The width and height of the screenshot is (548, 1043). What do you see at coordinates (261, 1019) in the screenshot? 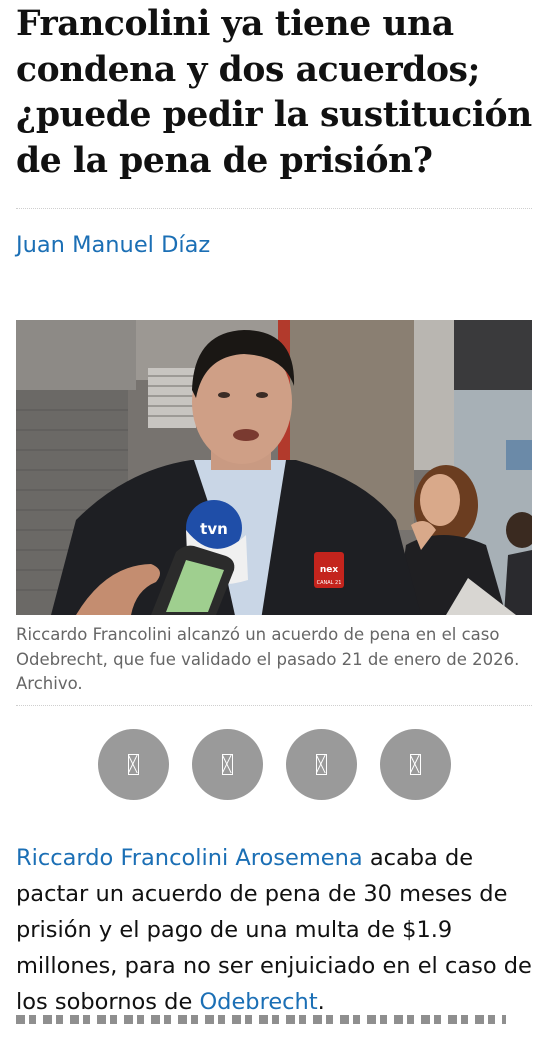
I see `next-line-cutoff` at bounding box center [261, 1019].